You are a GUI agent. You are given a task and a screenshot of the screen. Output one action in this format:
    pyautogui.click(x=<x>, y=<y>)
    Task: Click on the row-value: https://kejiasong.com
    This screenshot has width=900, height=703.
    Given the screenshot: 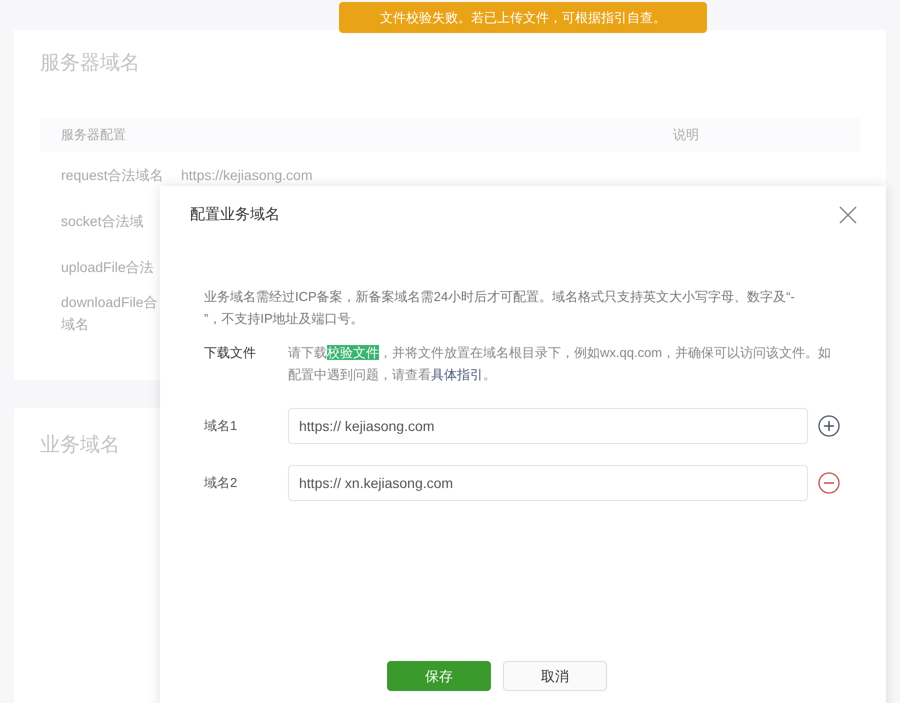 What is the action you would take?
    pyautogui.click(x=247, y=175)
    